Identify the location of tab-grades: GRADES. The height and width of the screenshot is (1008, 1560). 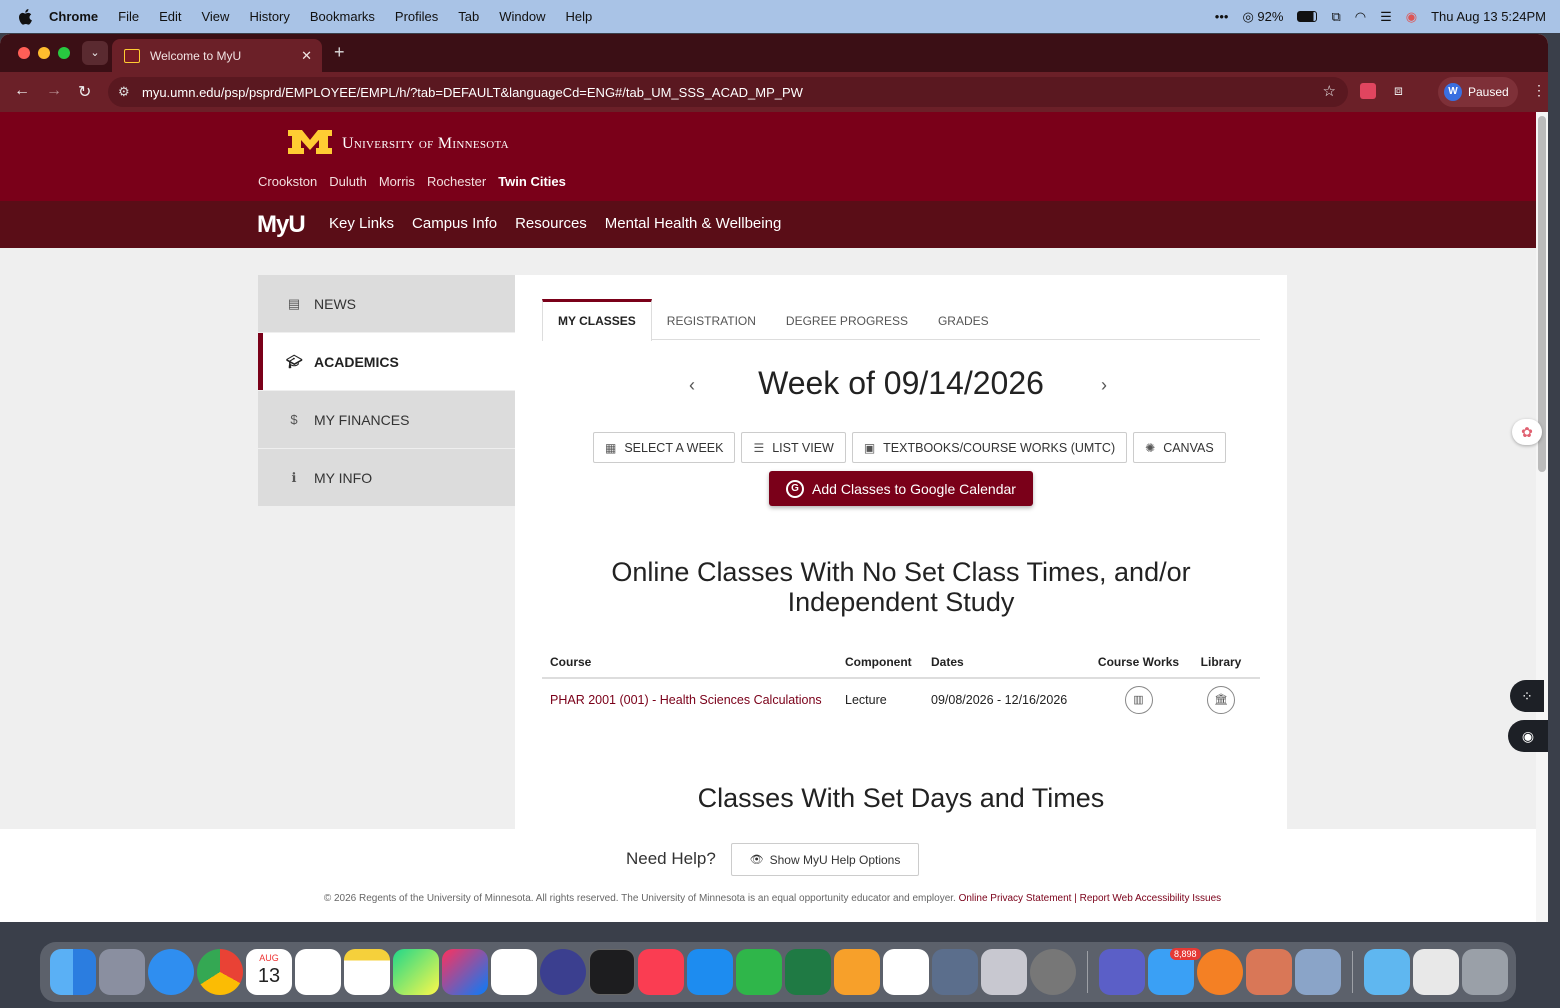
(963, 319).